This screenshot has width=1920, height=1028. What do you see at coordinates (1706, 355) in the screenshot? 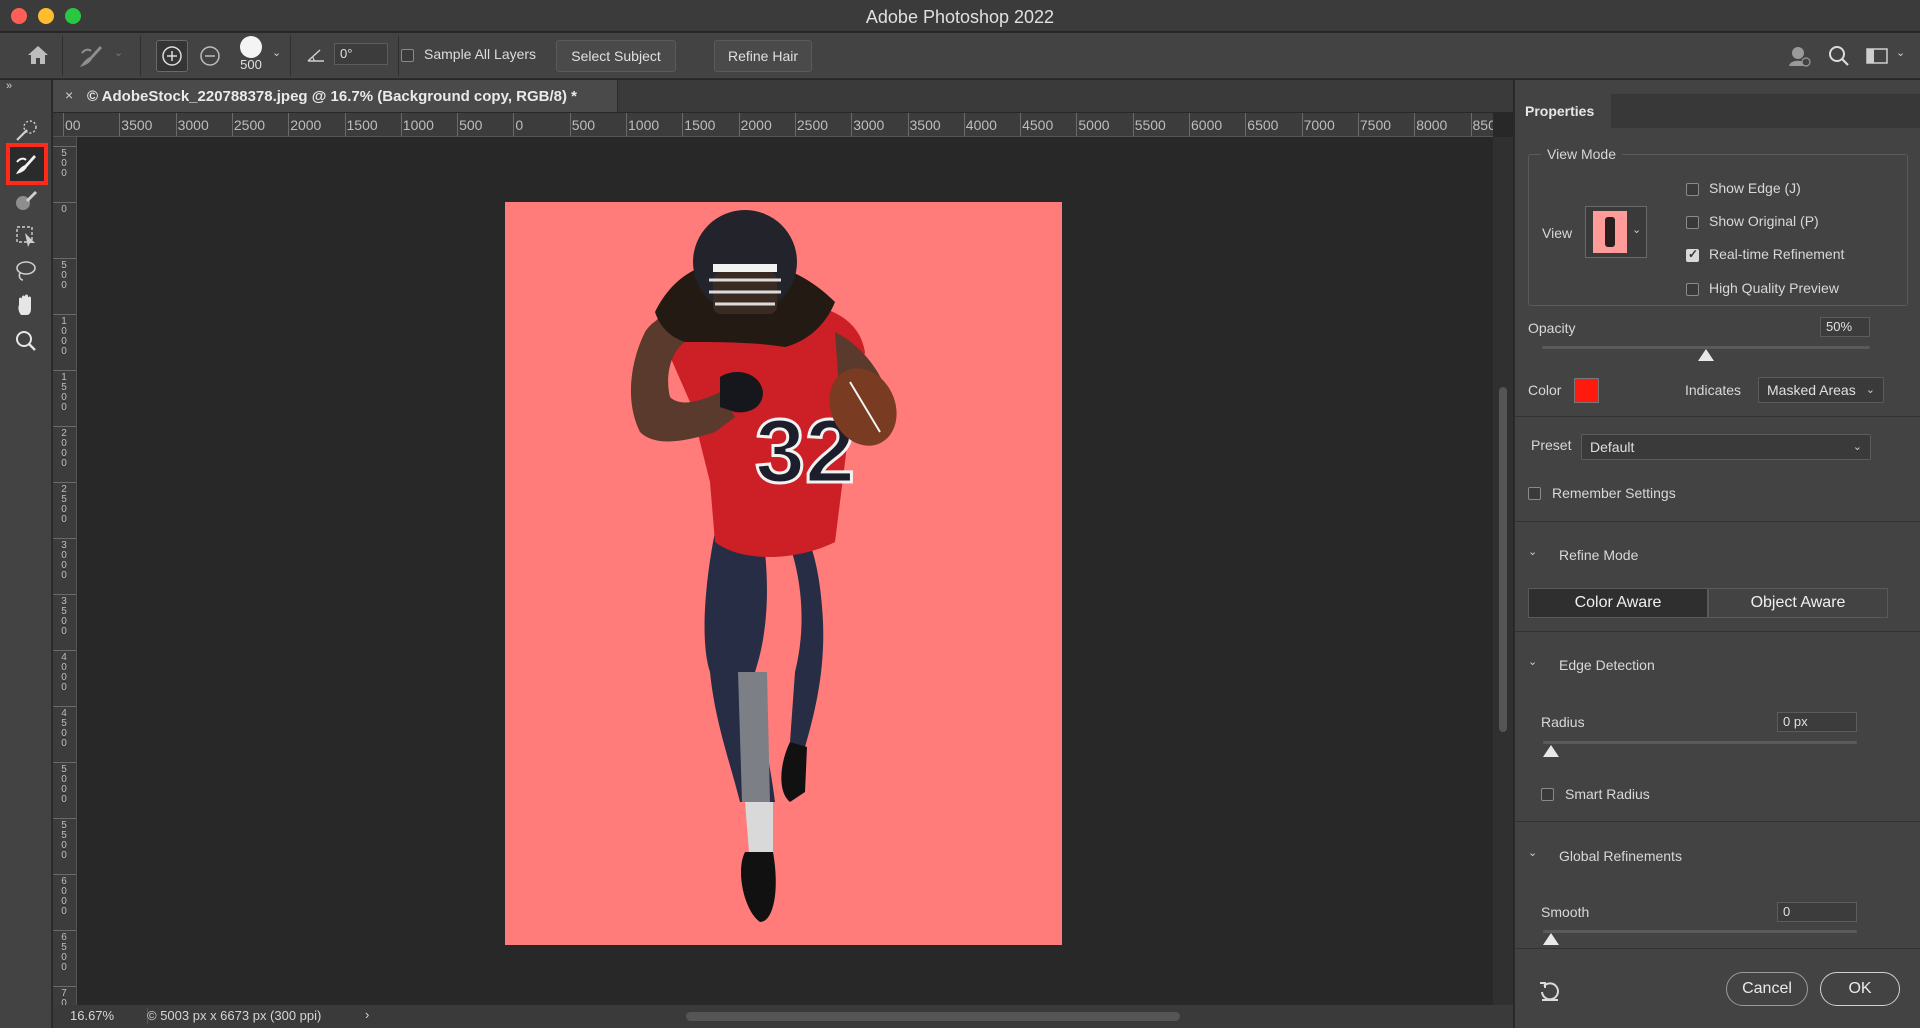
I see `opacity-slider-thumb` at bounding box center [1706, 355].